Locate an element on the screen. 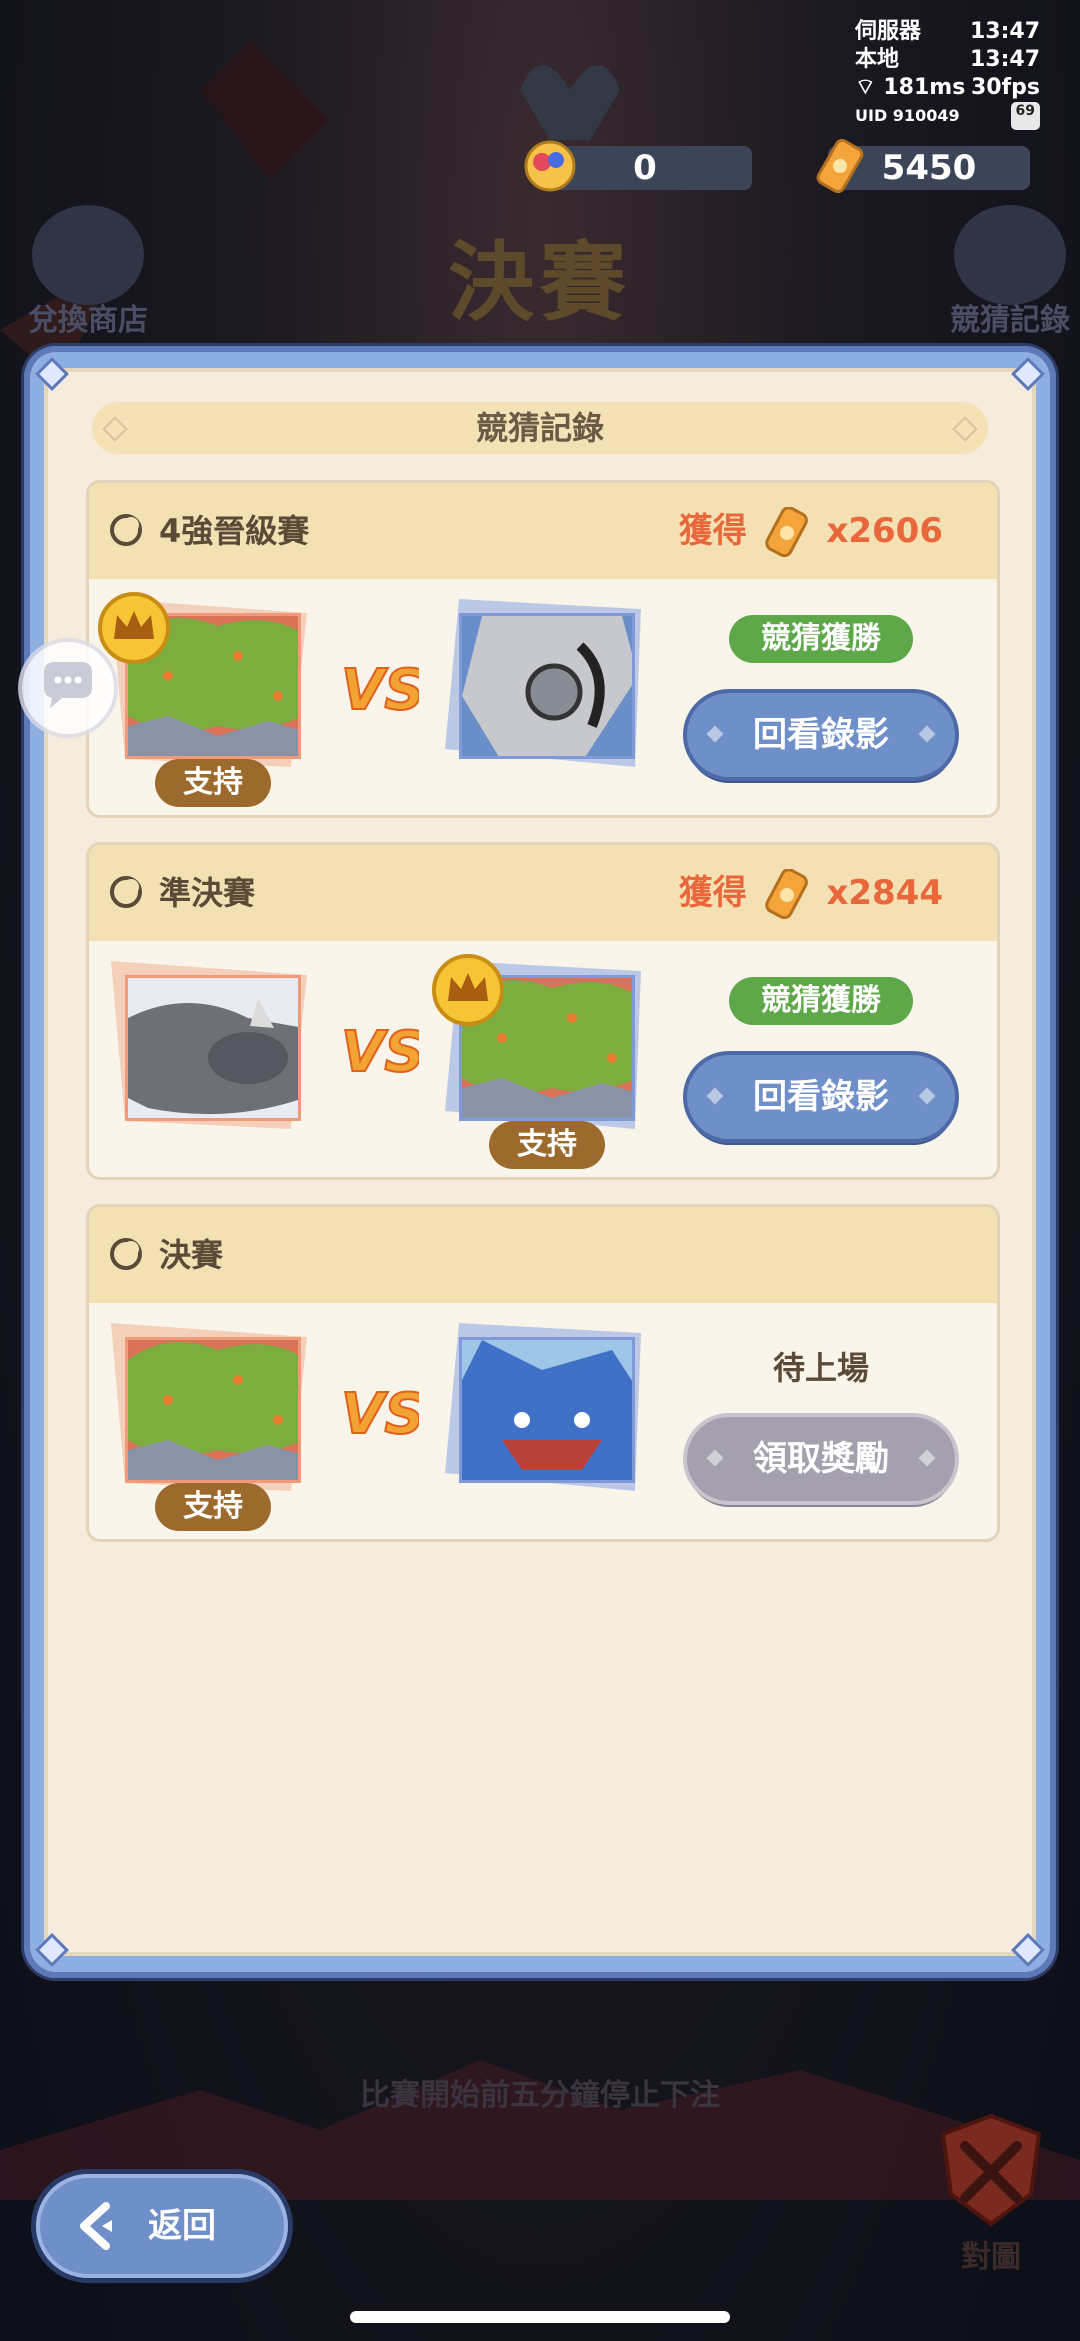 The height and width of the screenshot is (2341, 1080). fighter-portrait-shark is located at coordinates (547, 1410).